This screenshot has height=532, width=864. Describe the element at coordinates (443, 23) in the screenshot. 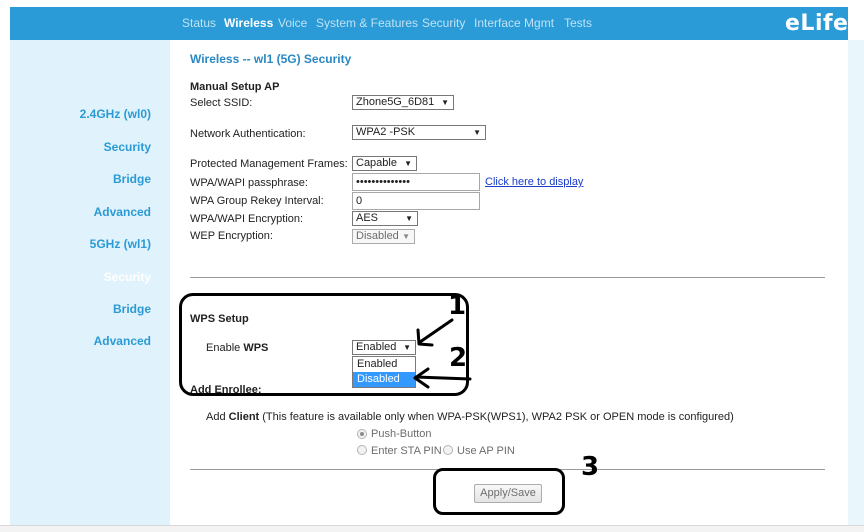

I see `nav-security: Security` at that location.